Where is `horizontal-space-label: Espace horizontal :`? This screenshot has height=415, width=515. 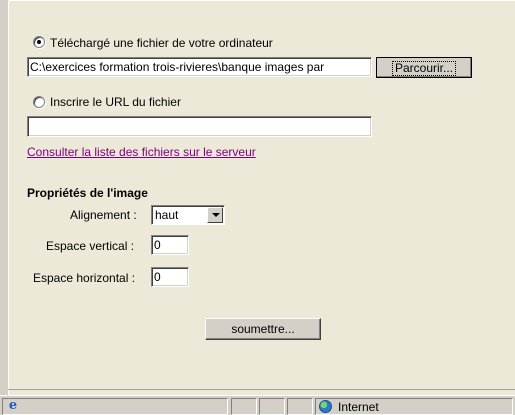 horizontal-space-label: Espace horizontal : is located at coordinates (84, 278).